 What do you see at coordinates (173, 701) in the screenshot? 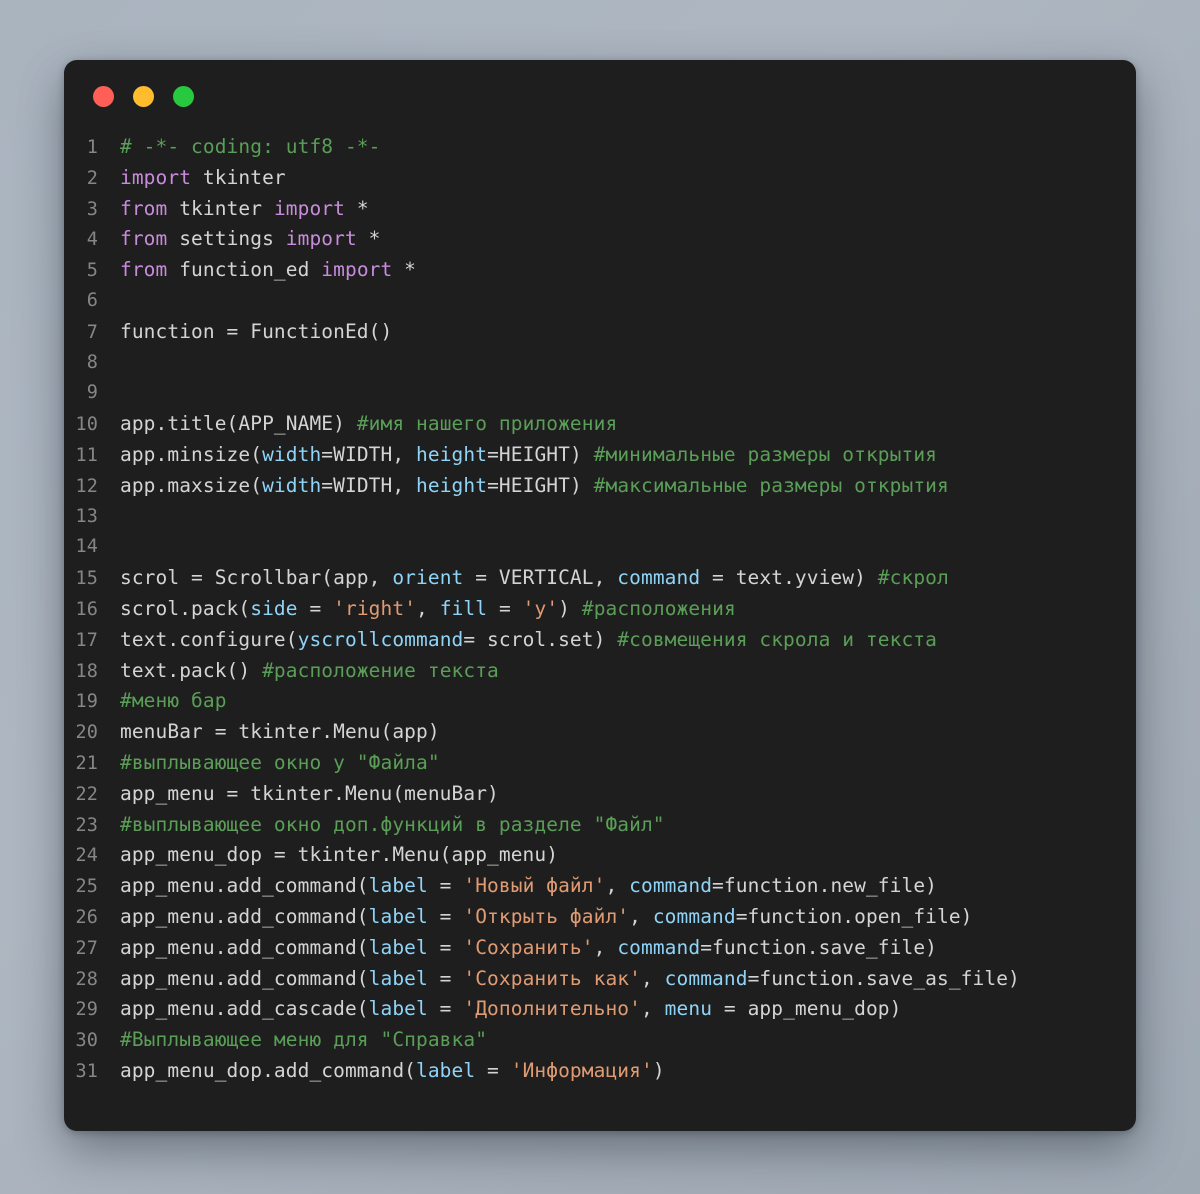
I see `token-com: #меню бар` at bounding box center [173, 701].